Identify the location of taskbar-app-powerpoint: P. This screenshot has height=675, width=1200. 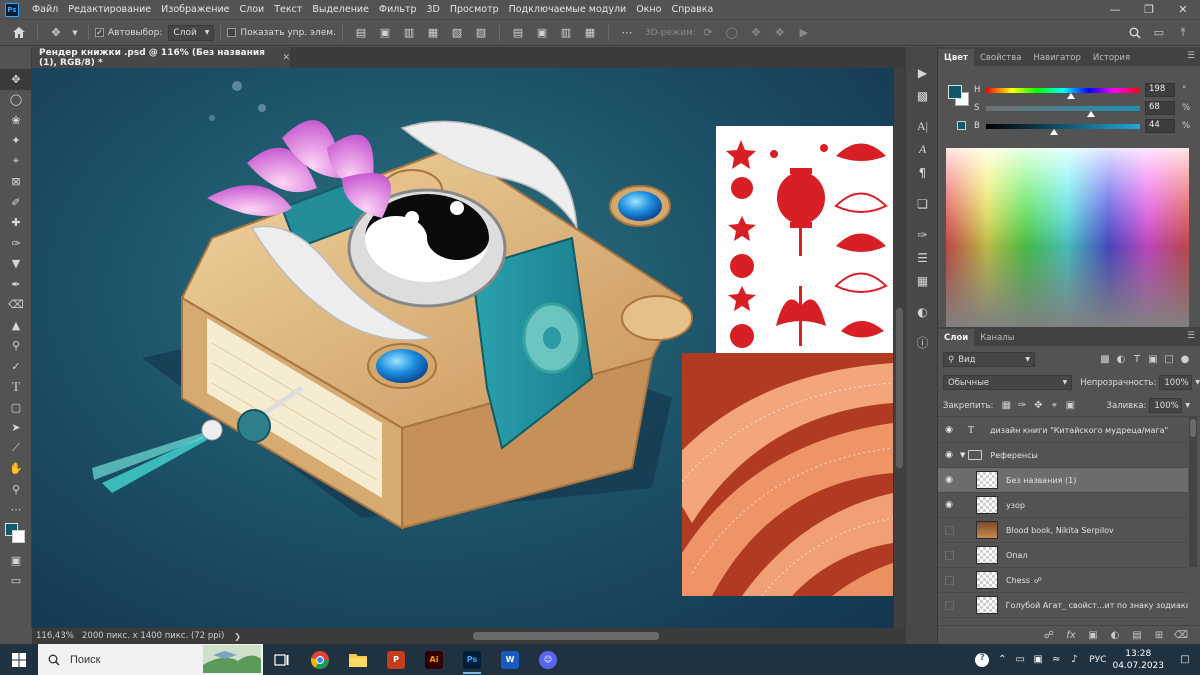
(396, 659).